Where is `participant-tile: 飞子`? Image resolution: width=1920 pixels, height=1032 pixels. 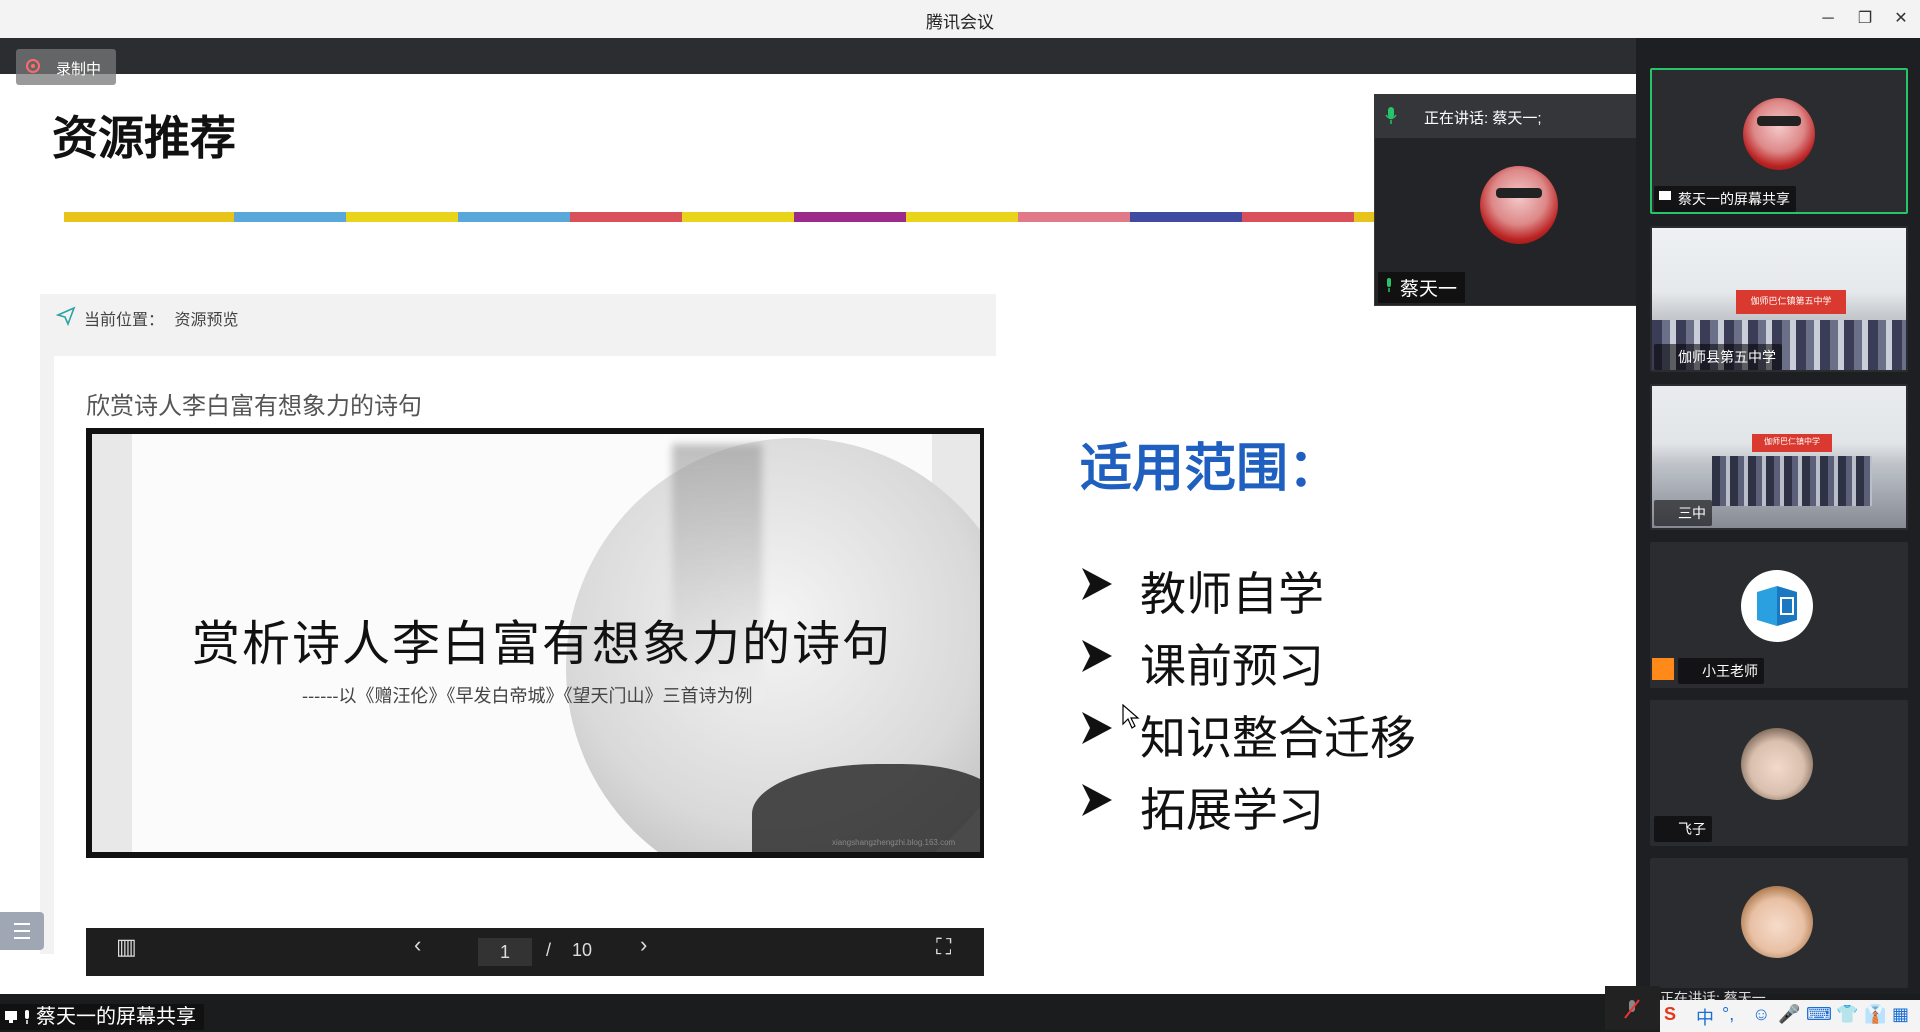
participant-tile: 飞子 is located at coordinates (1779, 773).